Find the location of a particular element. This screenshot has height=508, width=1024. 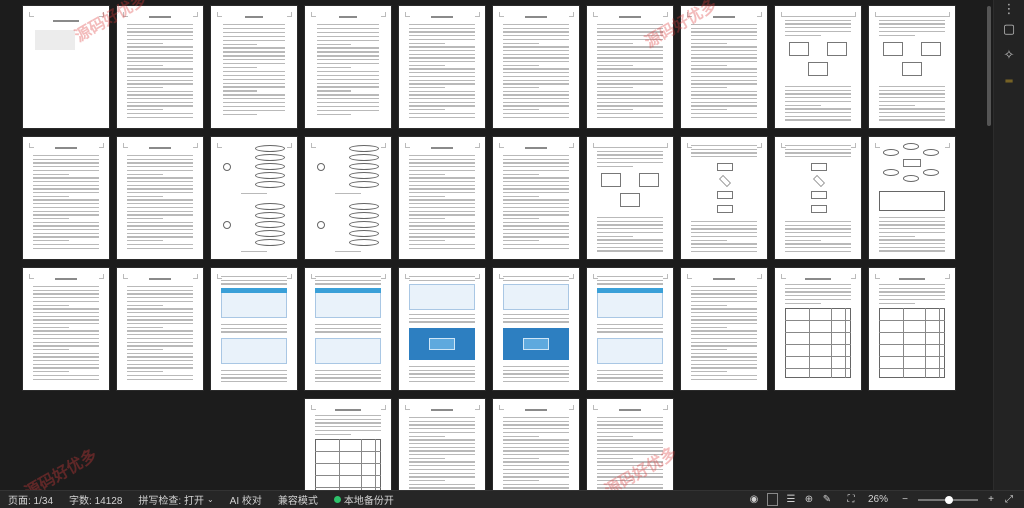

pen-icon: ✎ is located at coordinates (827, 499).